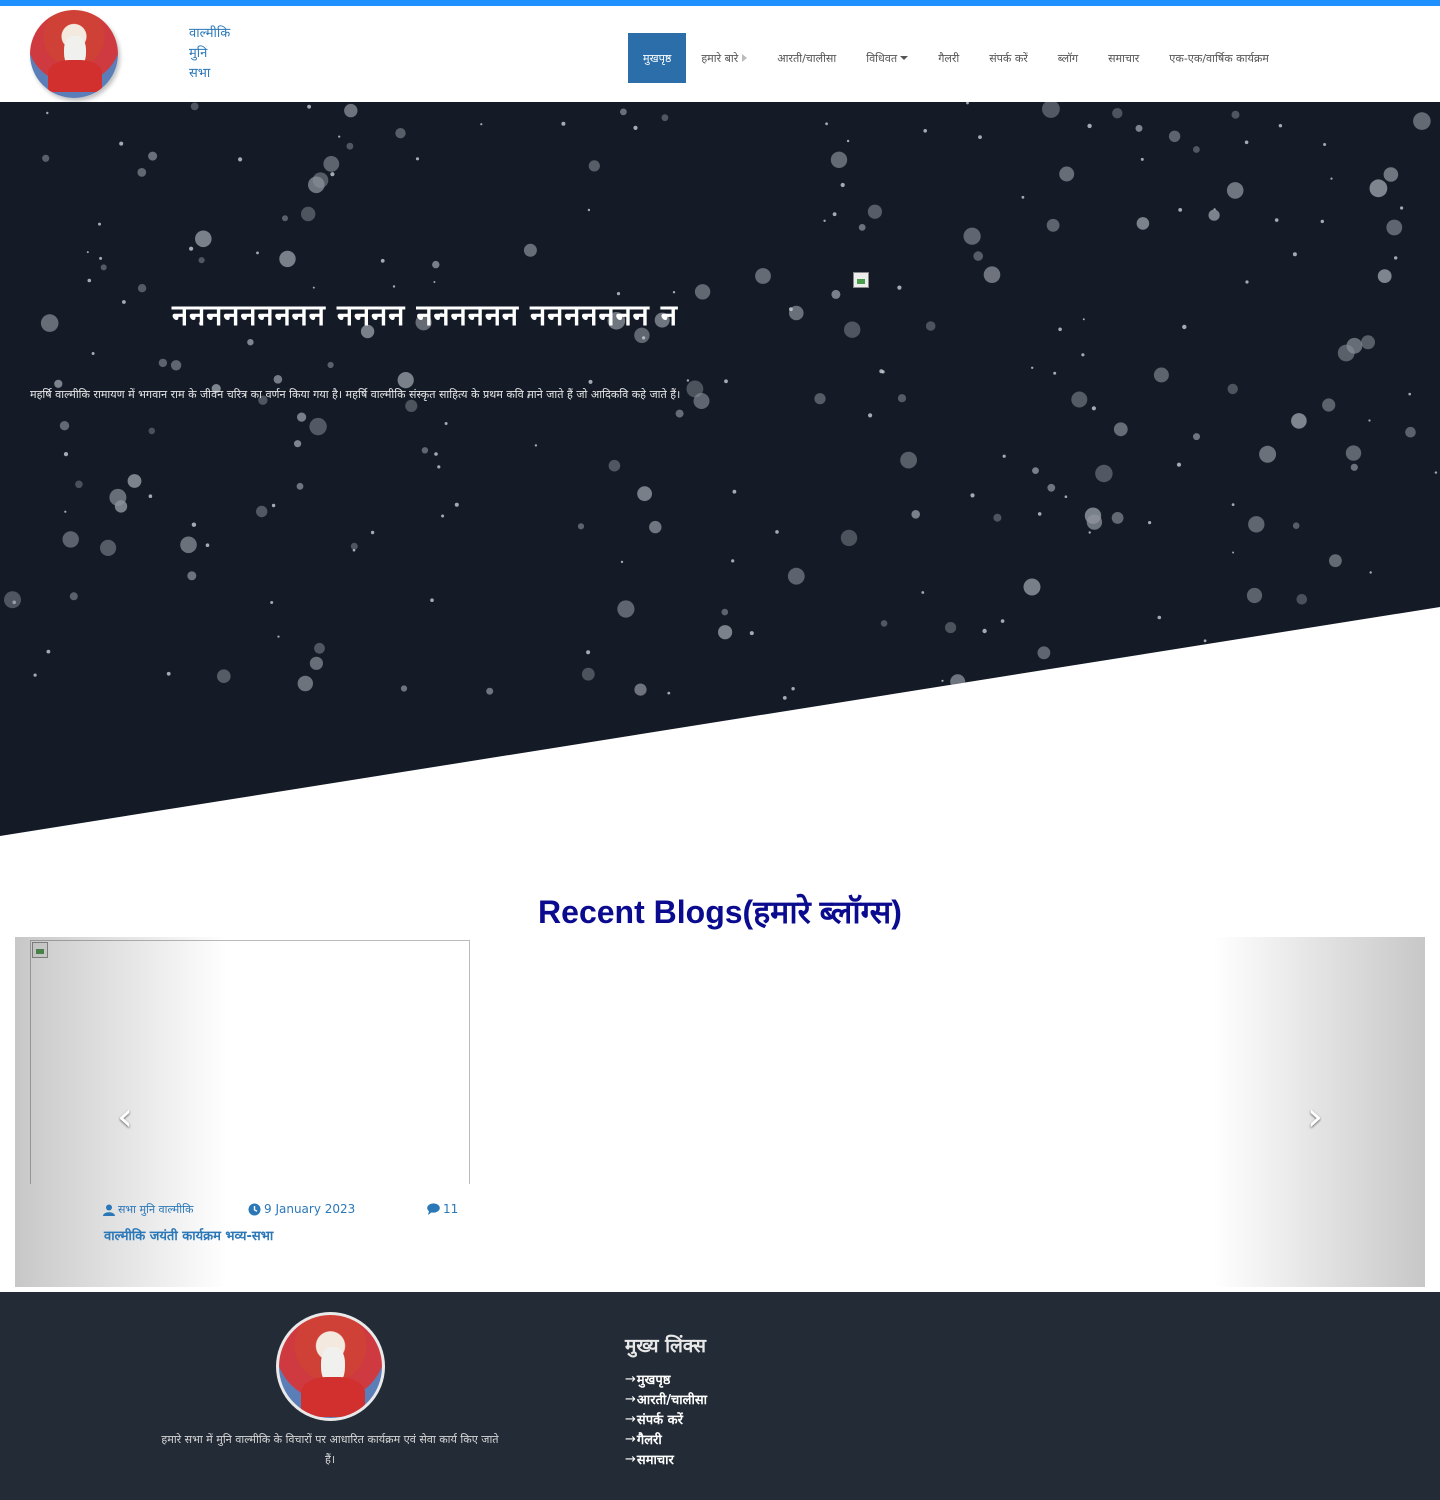  I want to click on clock-icon, so click(254, 1209).